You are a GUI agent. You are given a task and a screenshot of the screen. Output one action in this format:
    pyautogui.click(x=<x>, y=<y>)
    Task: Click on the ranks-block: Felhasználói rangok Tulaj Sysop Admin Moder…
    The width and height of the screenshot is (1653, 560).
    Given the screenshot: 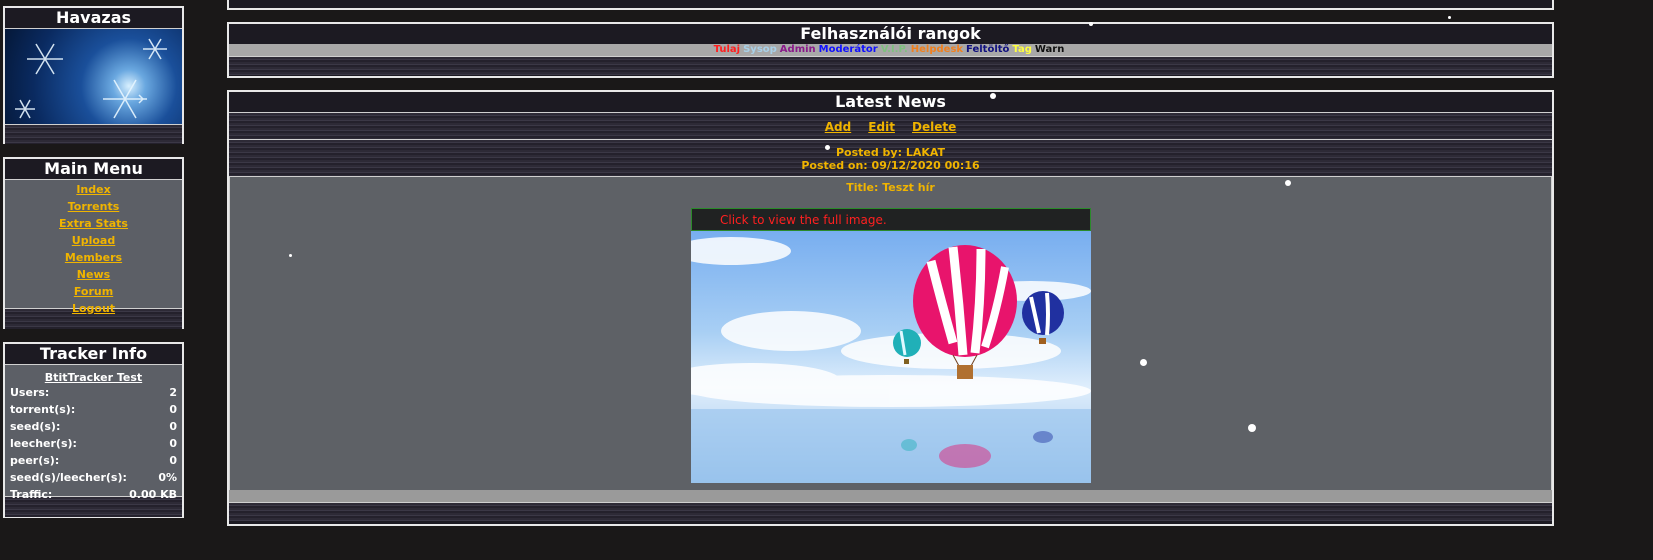 What is the action you would take?
    pyautogui.click(x=890, y=50)
    